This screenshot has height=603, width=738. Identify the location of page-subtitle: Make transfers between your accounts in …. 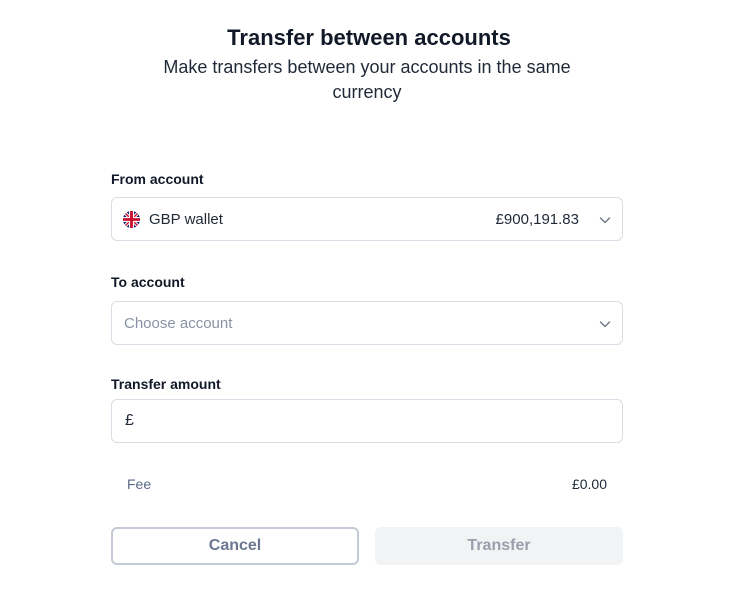
(367, 79).